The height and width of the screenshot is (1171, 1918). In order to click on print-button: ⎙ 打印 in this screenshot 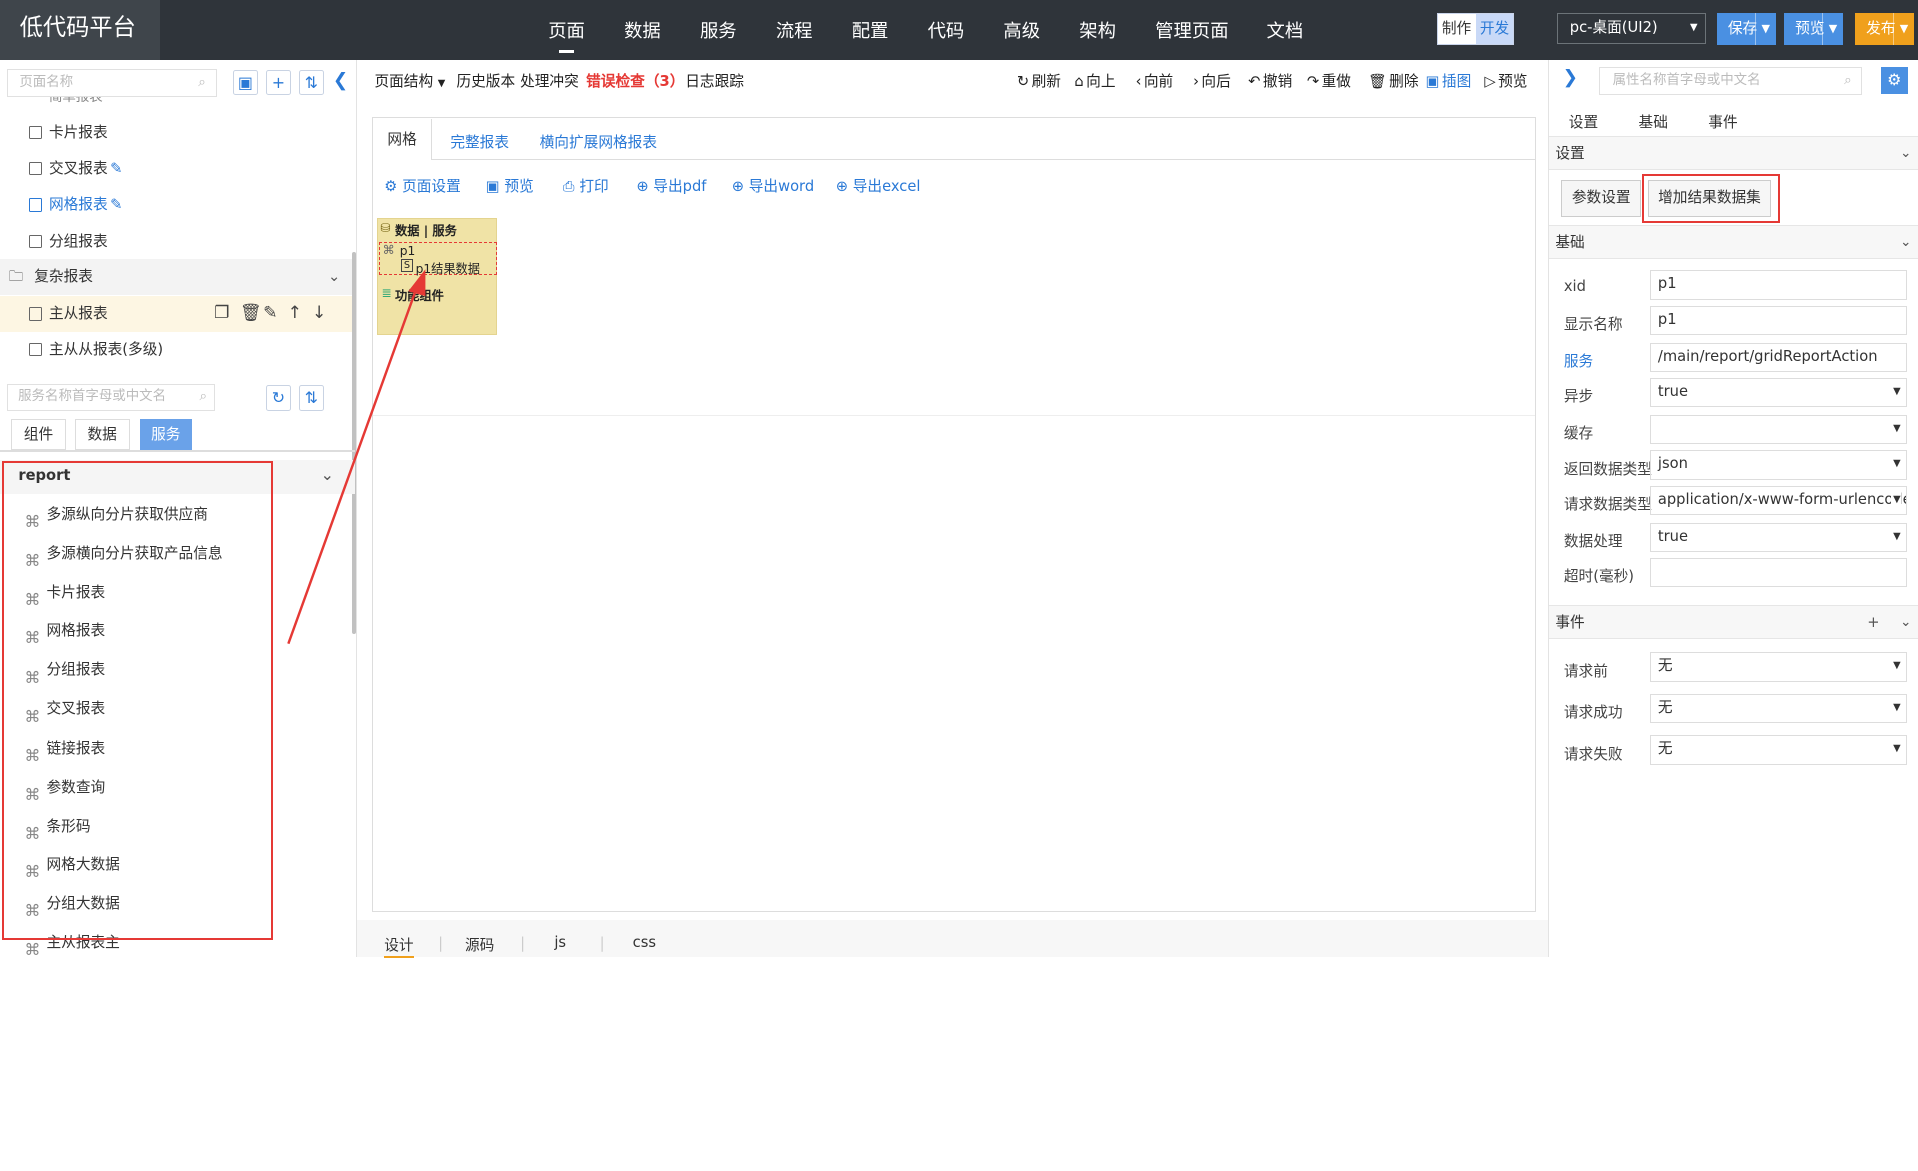, I will do `click(586, 185)`.